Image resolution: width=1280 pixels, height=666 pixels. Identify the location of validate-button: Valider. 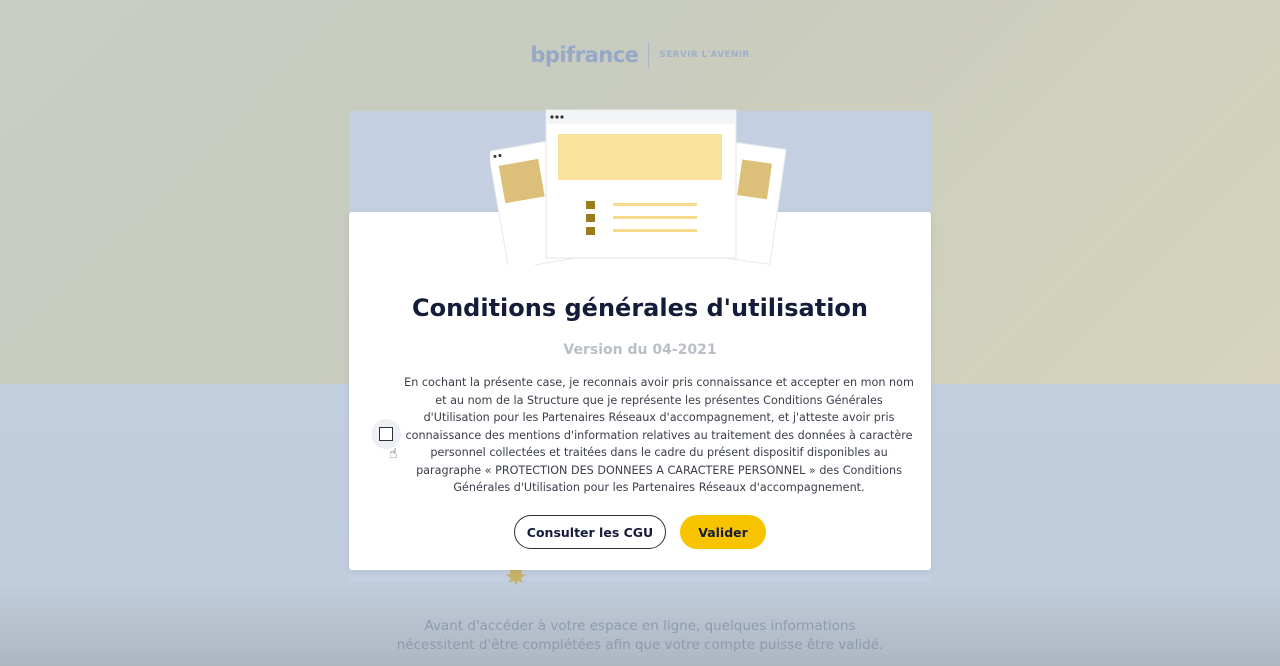
(723, 532).